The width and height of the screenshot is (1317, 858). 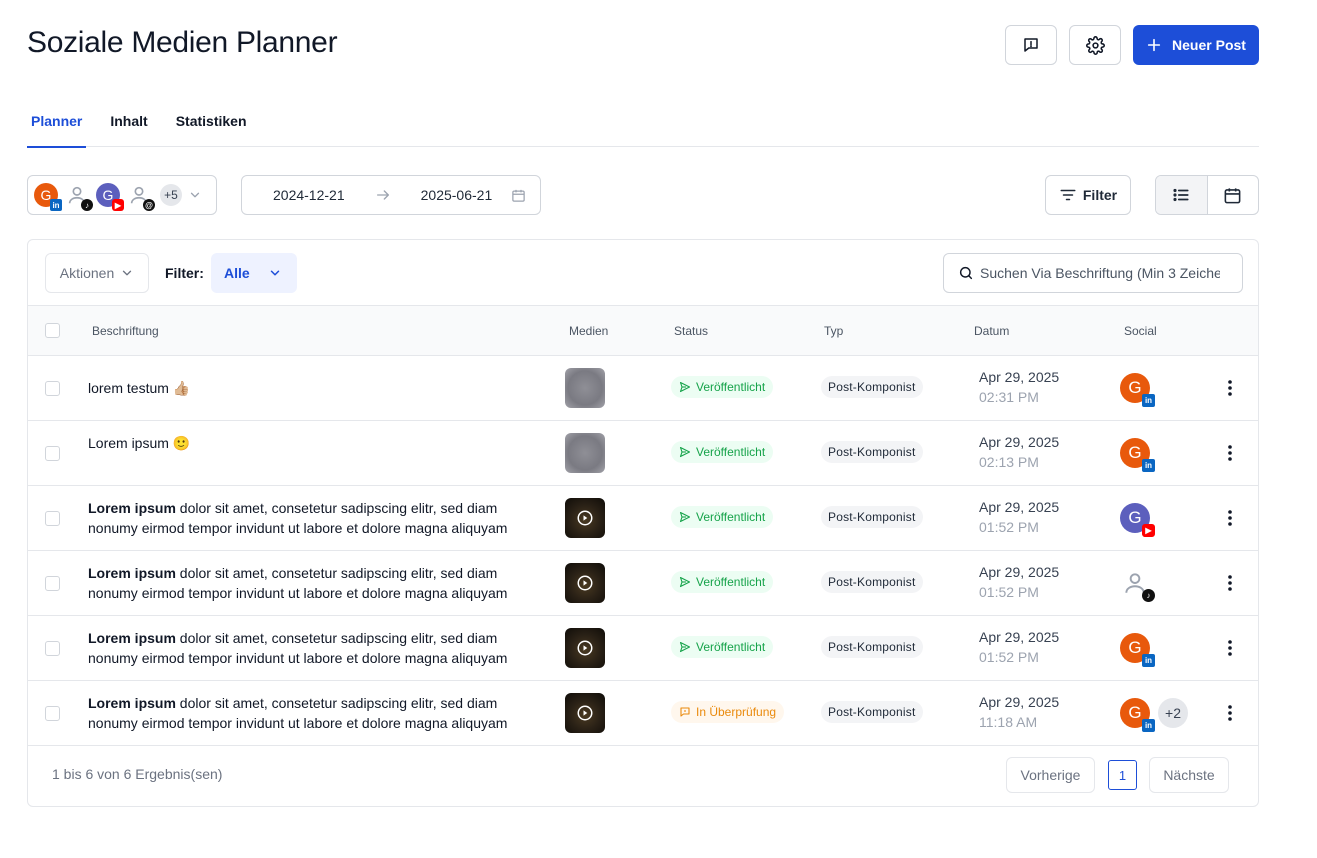 I want to click on plus-icon, so click(x=1154, y=45).